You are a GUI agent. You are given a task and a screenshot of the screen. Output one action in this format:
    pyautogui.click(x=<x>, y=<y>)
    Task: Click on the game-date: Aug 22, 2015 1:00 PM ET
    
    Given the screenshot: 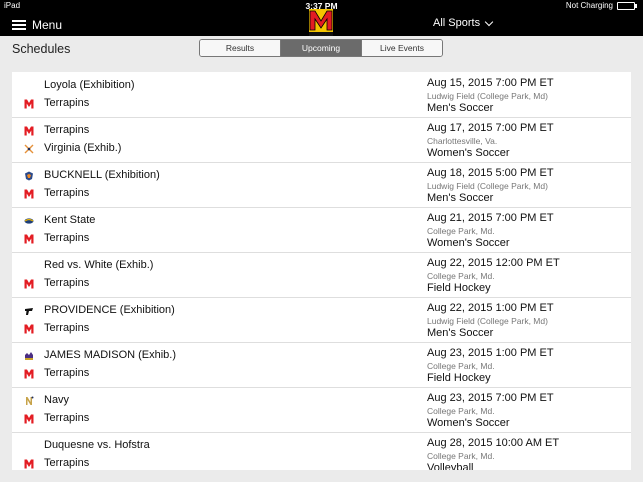 What is the action you would take?
    pyautogui.click(x=490, y=308)
    